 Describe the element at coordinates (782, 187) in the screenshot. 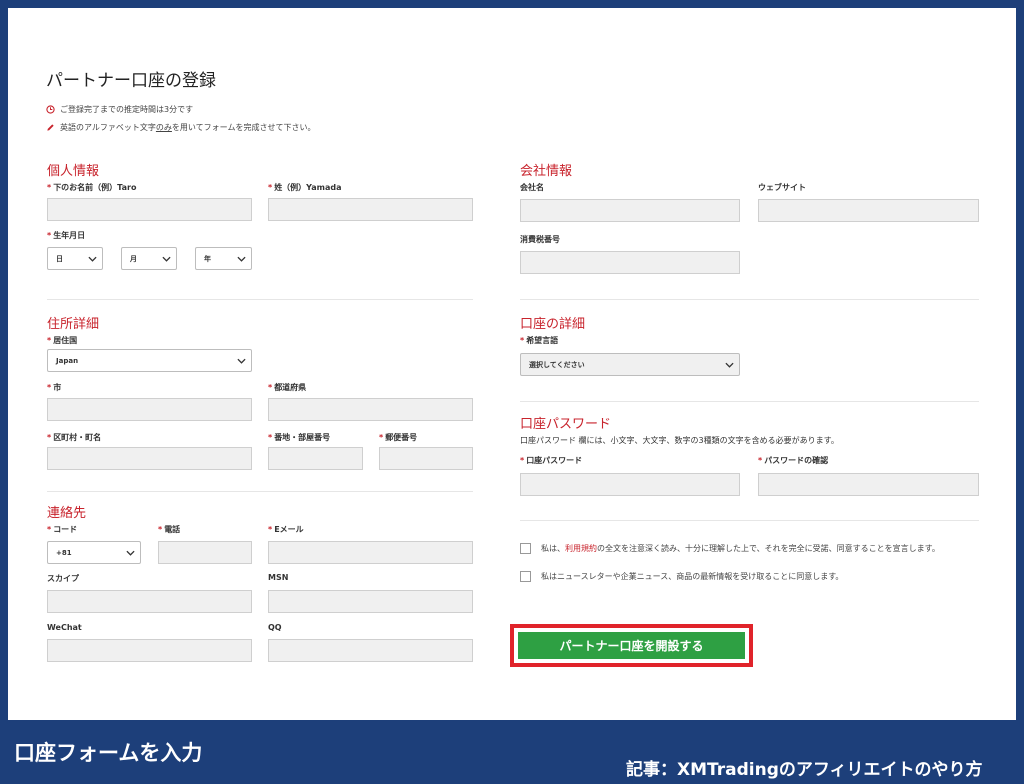

I see `website-label: ウェブサイト` at that location.